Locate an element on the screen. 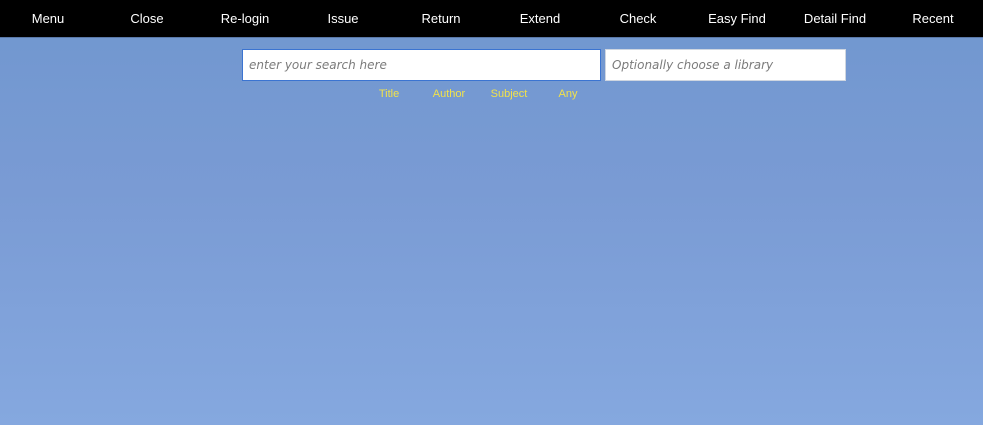 The height and width of the screenshot is (425, 983). nav-close: Close is located at coordinates (146, 18).